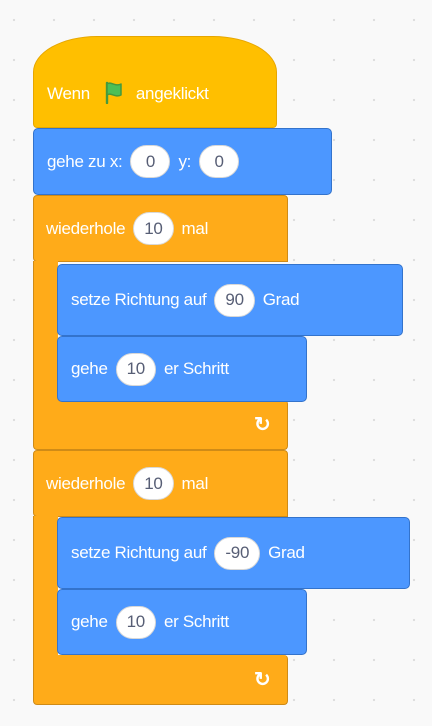 The height and width of the screenshot is (726, 432). What do you see at coordinates (185, 161) in the screenshot?
I see `goto-y-label: y:` at bounding box center [185, 161].